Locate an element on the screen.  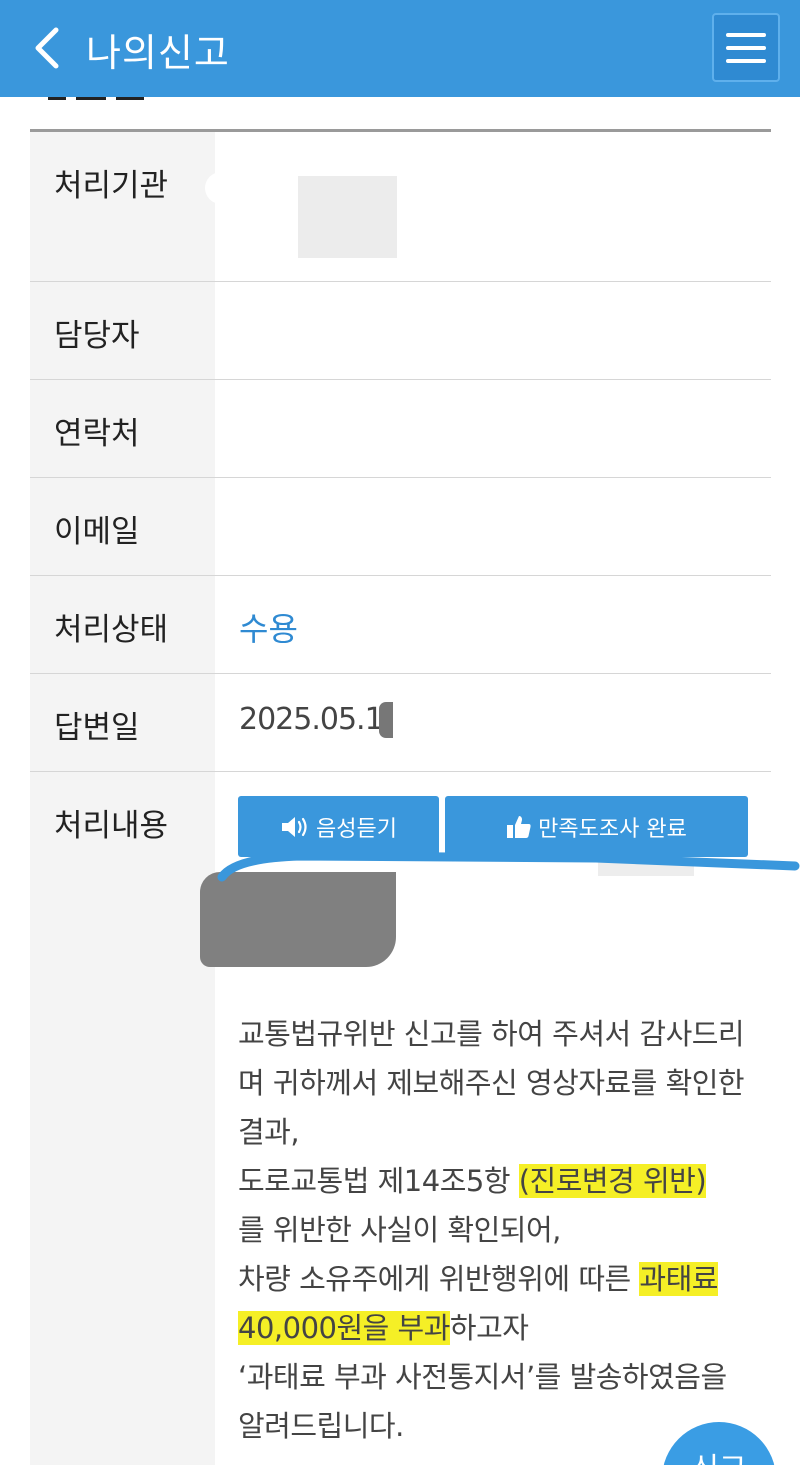
label-answer-date: 답변일 is located at coordinates (122, 722).